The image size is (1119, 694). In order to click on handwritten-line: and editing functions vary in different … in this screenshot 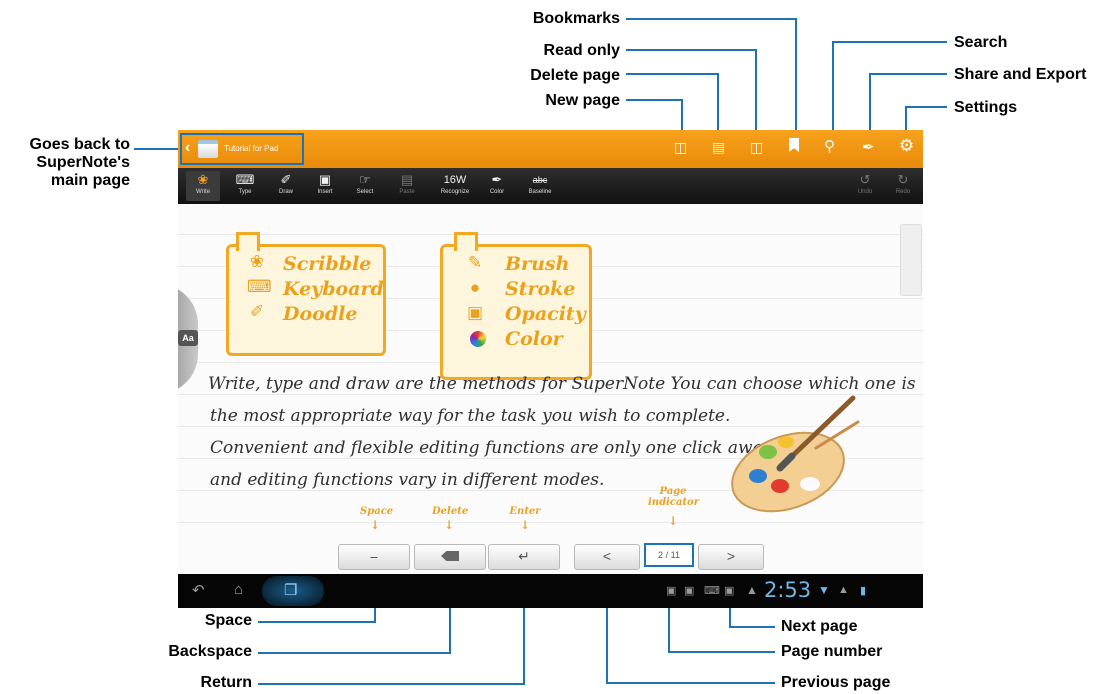, I will do `click(407, 480)`.